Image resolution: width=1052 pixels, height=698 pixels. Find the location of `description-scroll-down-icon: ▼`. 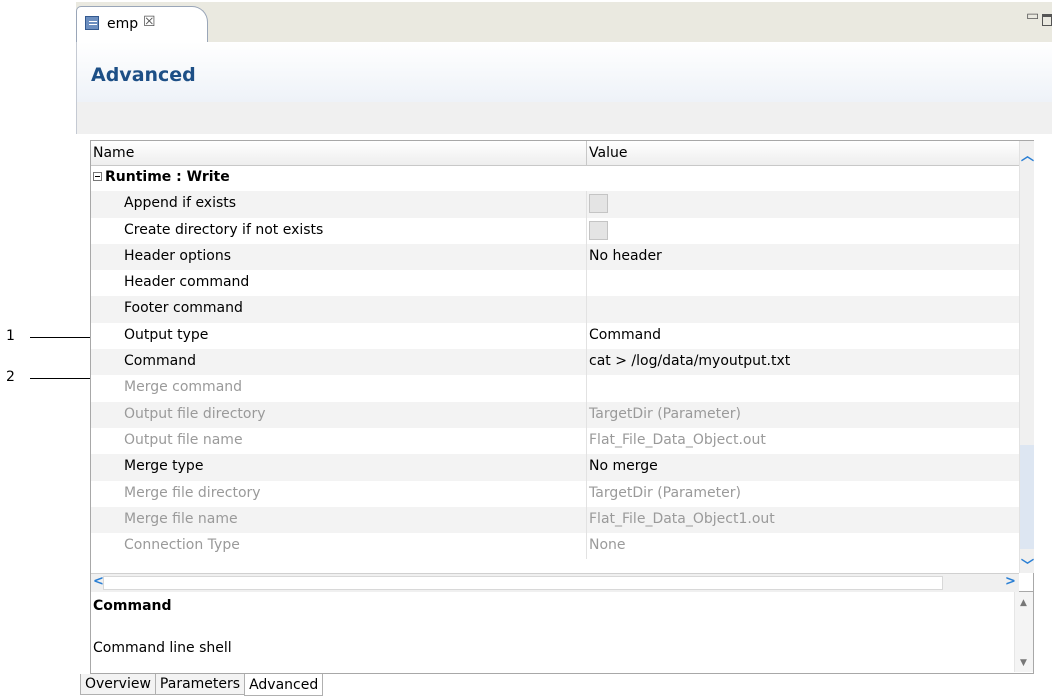

description-scroll-down-icon: ▼ is located at coordinates (1023, 663).